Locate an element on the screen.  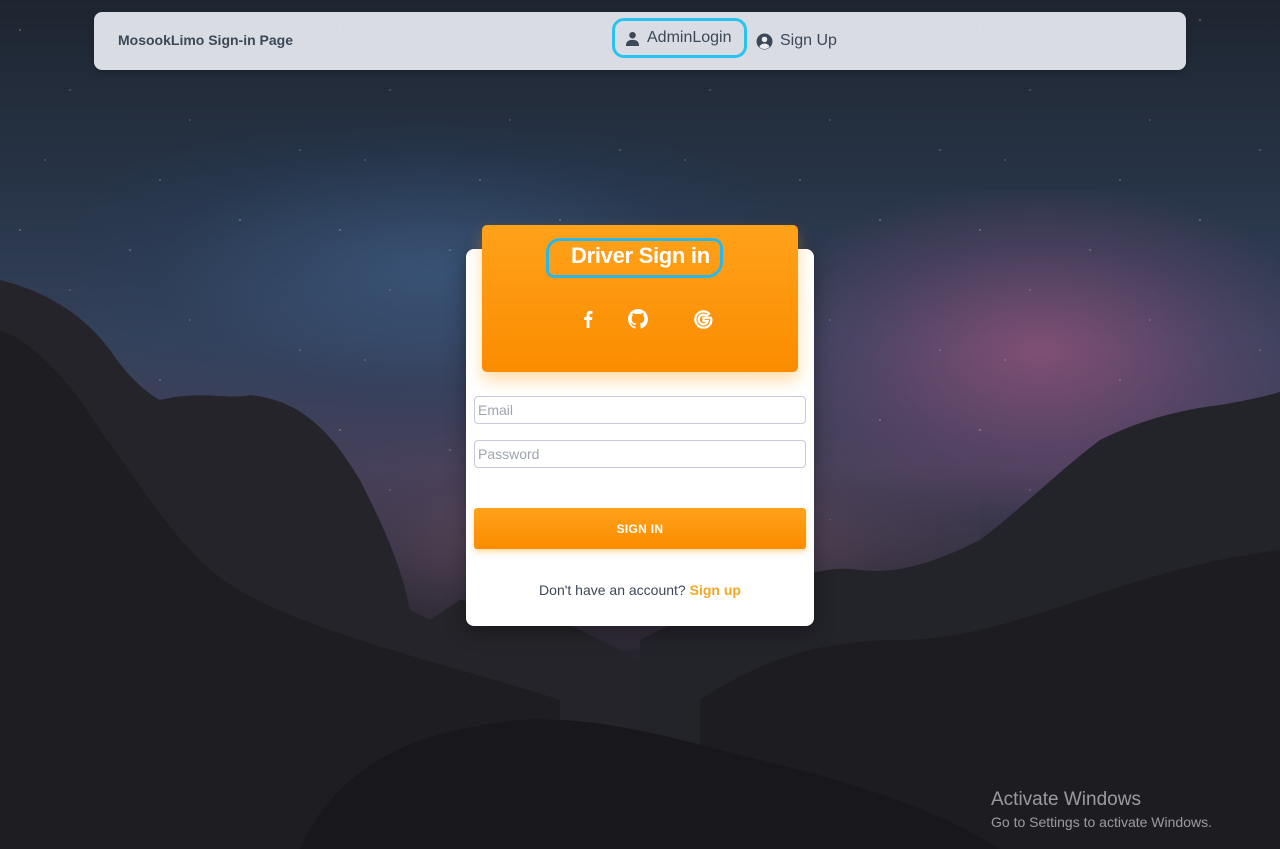
google-icon is located at coordinates (703, 319).